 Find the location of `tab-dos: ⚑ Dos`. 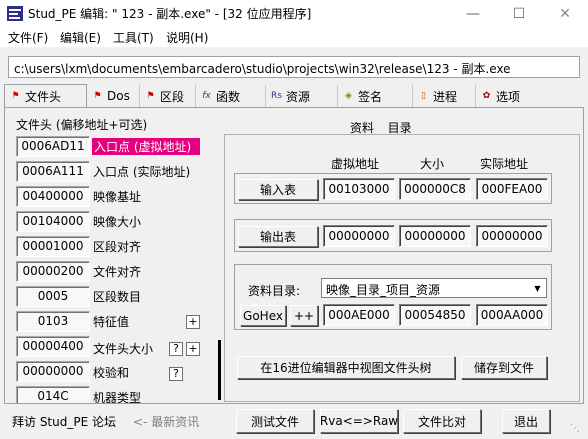

tab-dos: ⚑ Dos is located at coordinates (113, 96).